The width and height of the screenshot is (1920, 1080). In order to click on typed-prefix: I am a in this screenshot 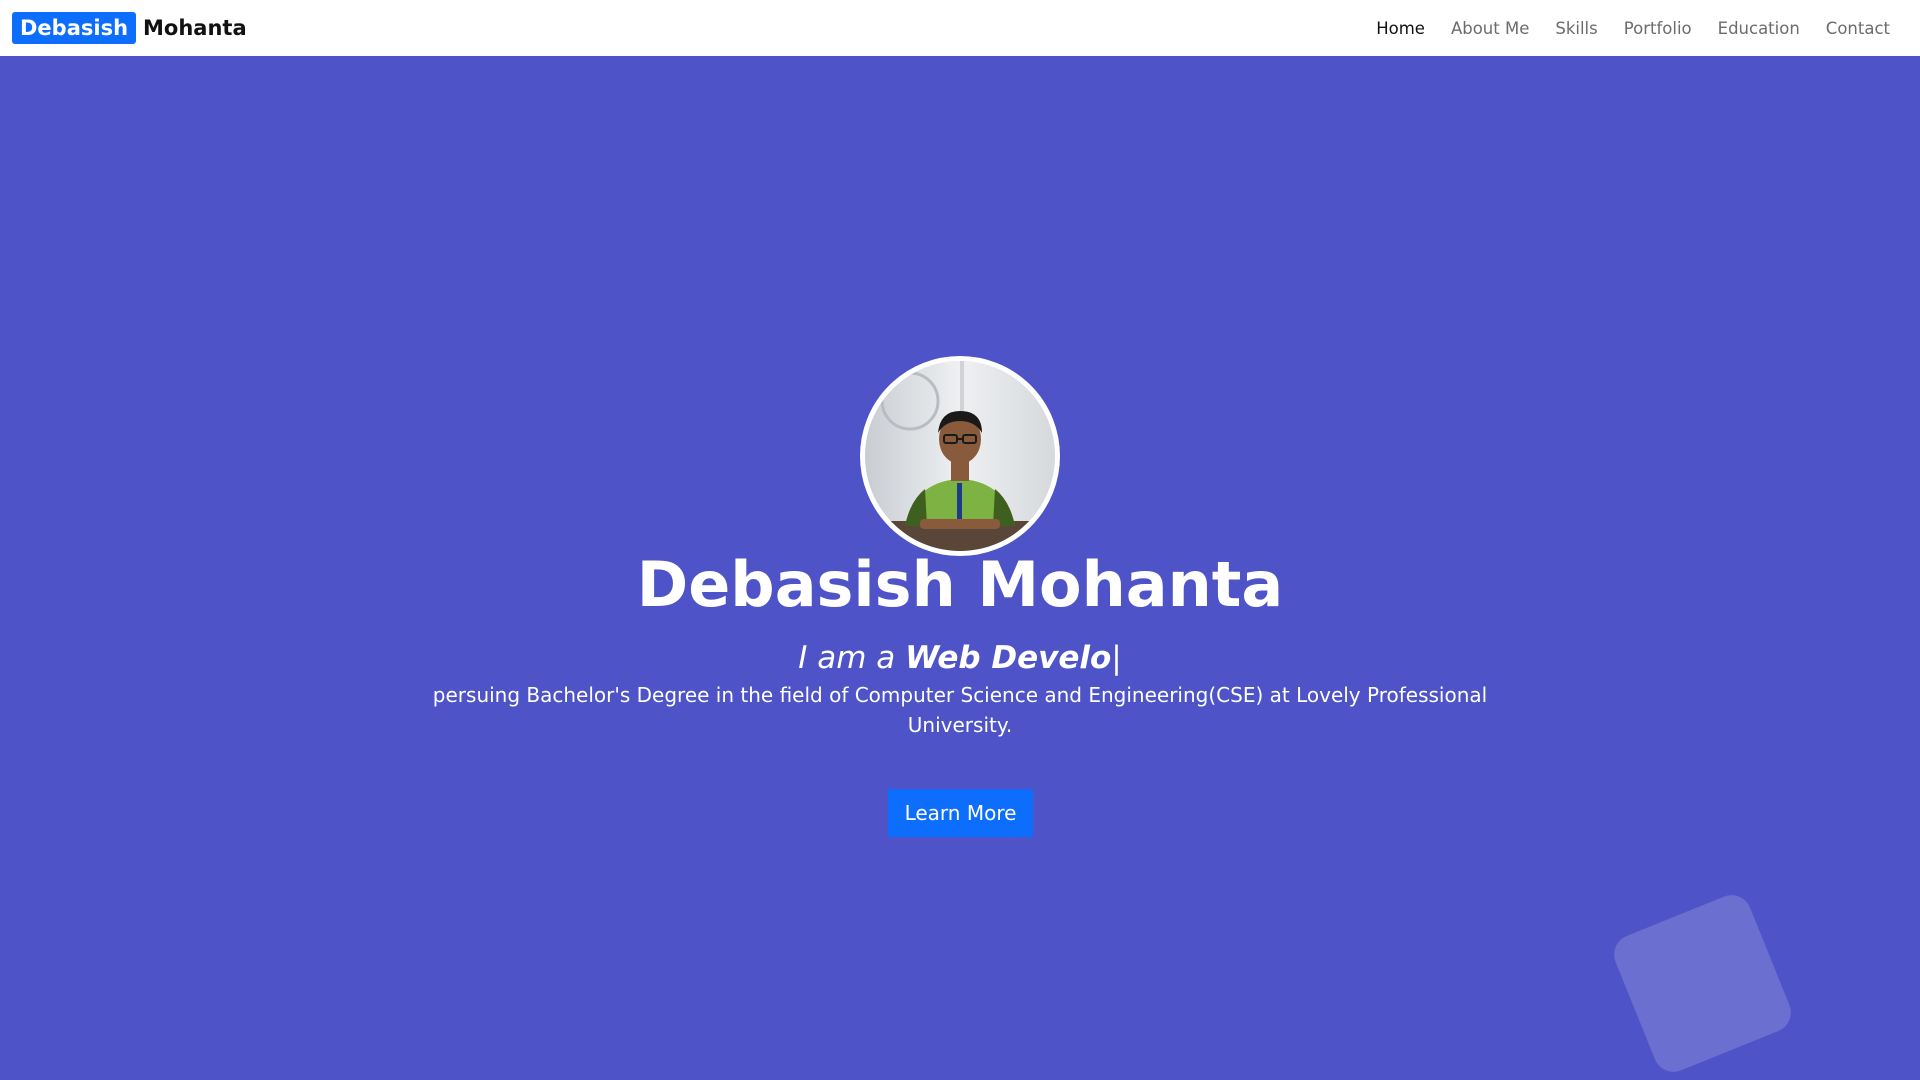, I will do `click(847, 658)`.